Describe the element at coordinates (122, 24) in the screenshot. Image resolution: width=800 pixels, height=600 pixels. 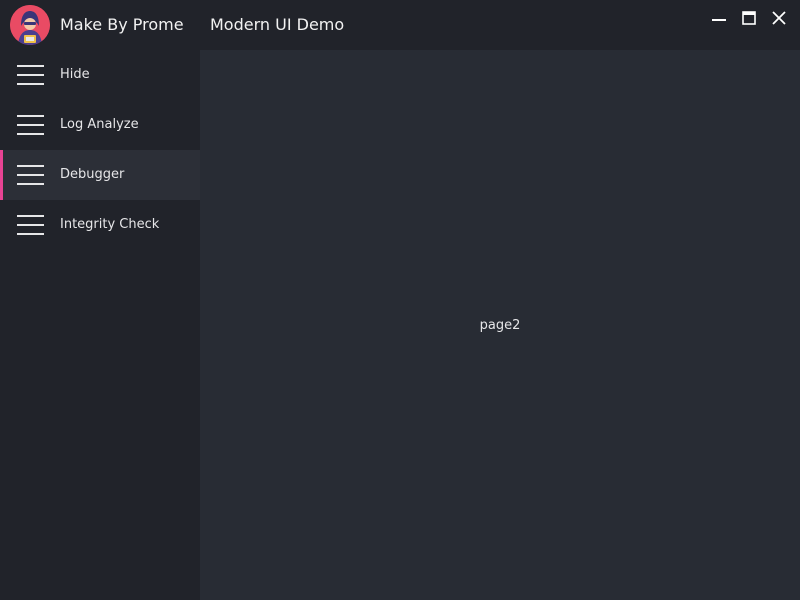
I see `app-name: Make By Prome` at that location.